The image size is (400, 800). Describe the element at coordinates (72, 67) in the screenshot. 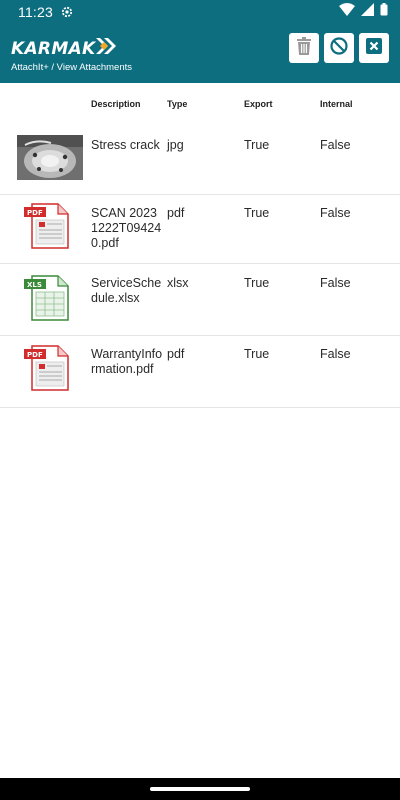

I see `breadcrumb: AttachIt+ / View Attachments` at that location.